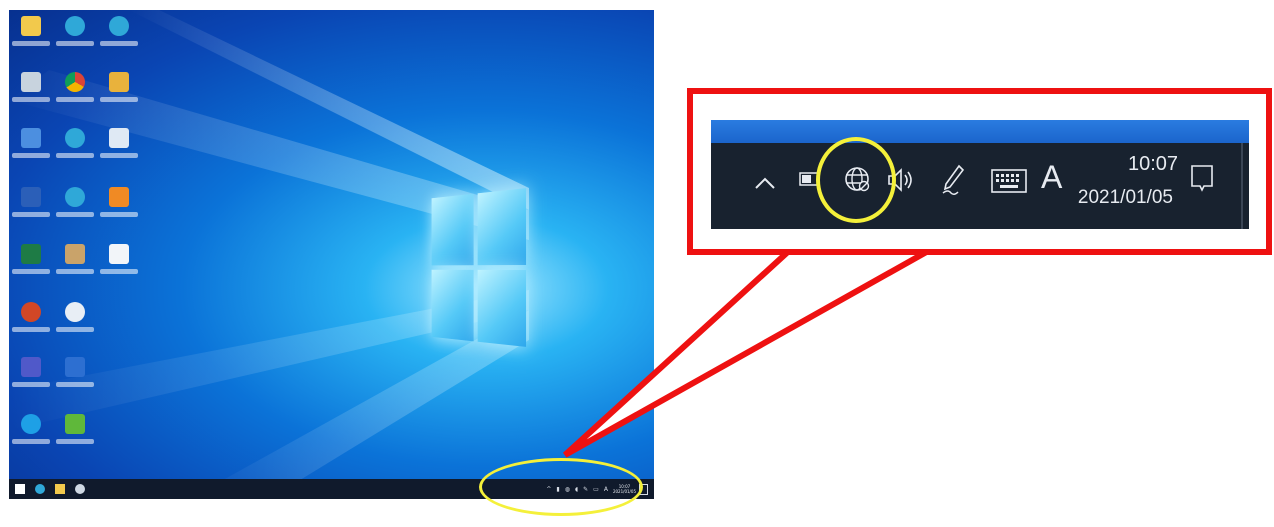 The width and height of the screenshot is (1274, 527). What do you see at coordinates (75, 322) in the screenshot?
I see `desktop-icon-chat-app` at bounding box center [75, 322].